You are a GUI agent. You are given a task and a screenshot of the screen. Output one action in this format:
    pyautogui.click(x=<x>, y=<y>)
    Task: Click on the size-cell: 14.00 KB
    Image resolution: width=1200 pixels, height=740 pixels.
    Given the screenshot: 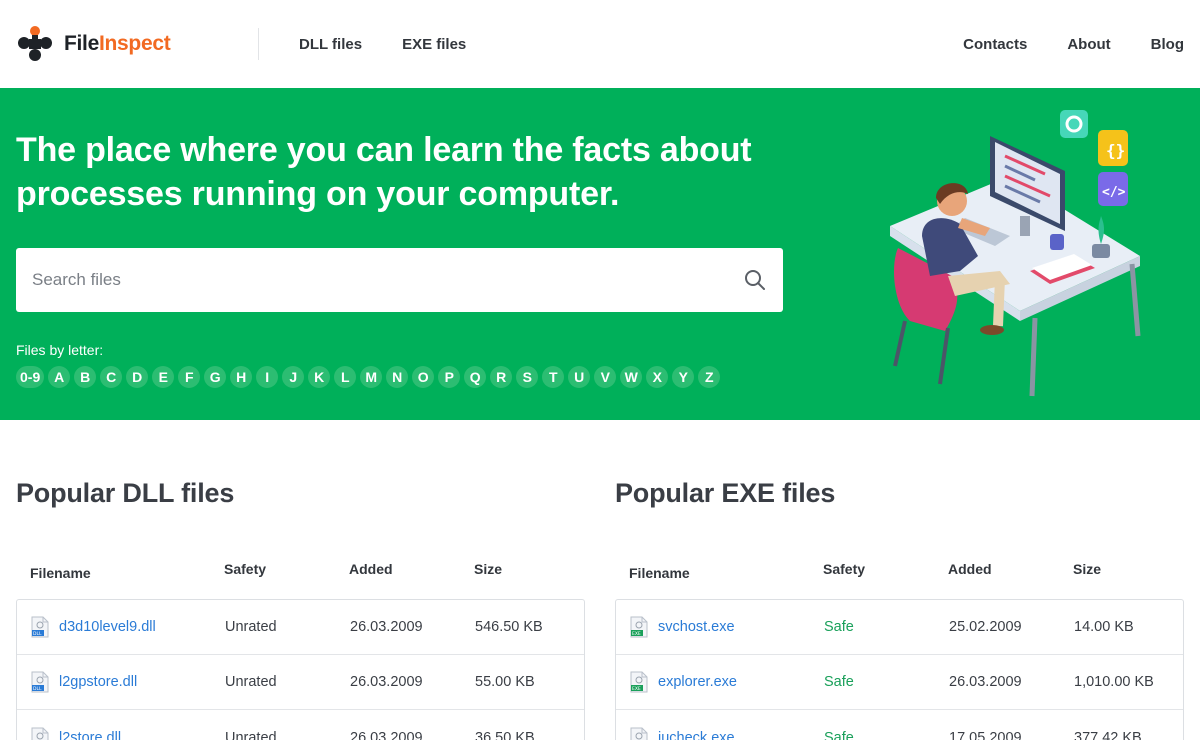 What is the action you would take?
    pyautogui.click(x=1104, y=627)
    